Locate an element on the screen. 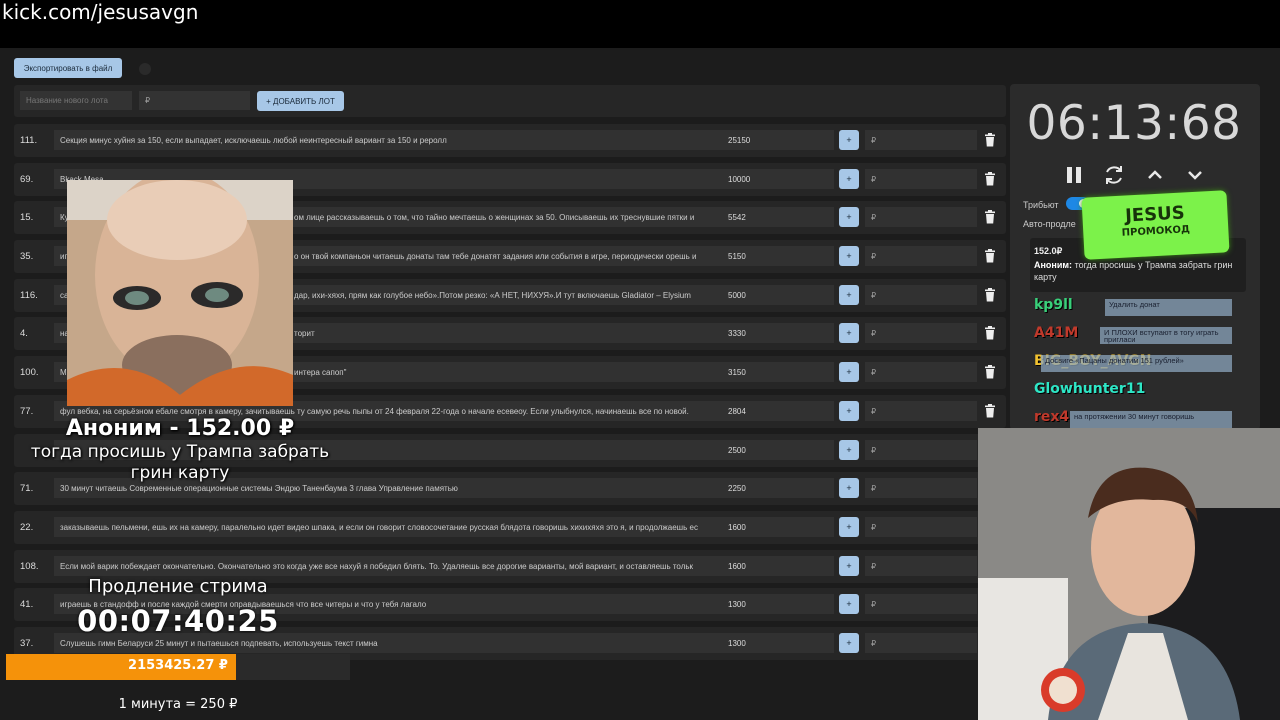  add-lot-button: + ДОБАВИТЬ ЛОТ is located at coordinates (300, 101).